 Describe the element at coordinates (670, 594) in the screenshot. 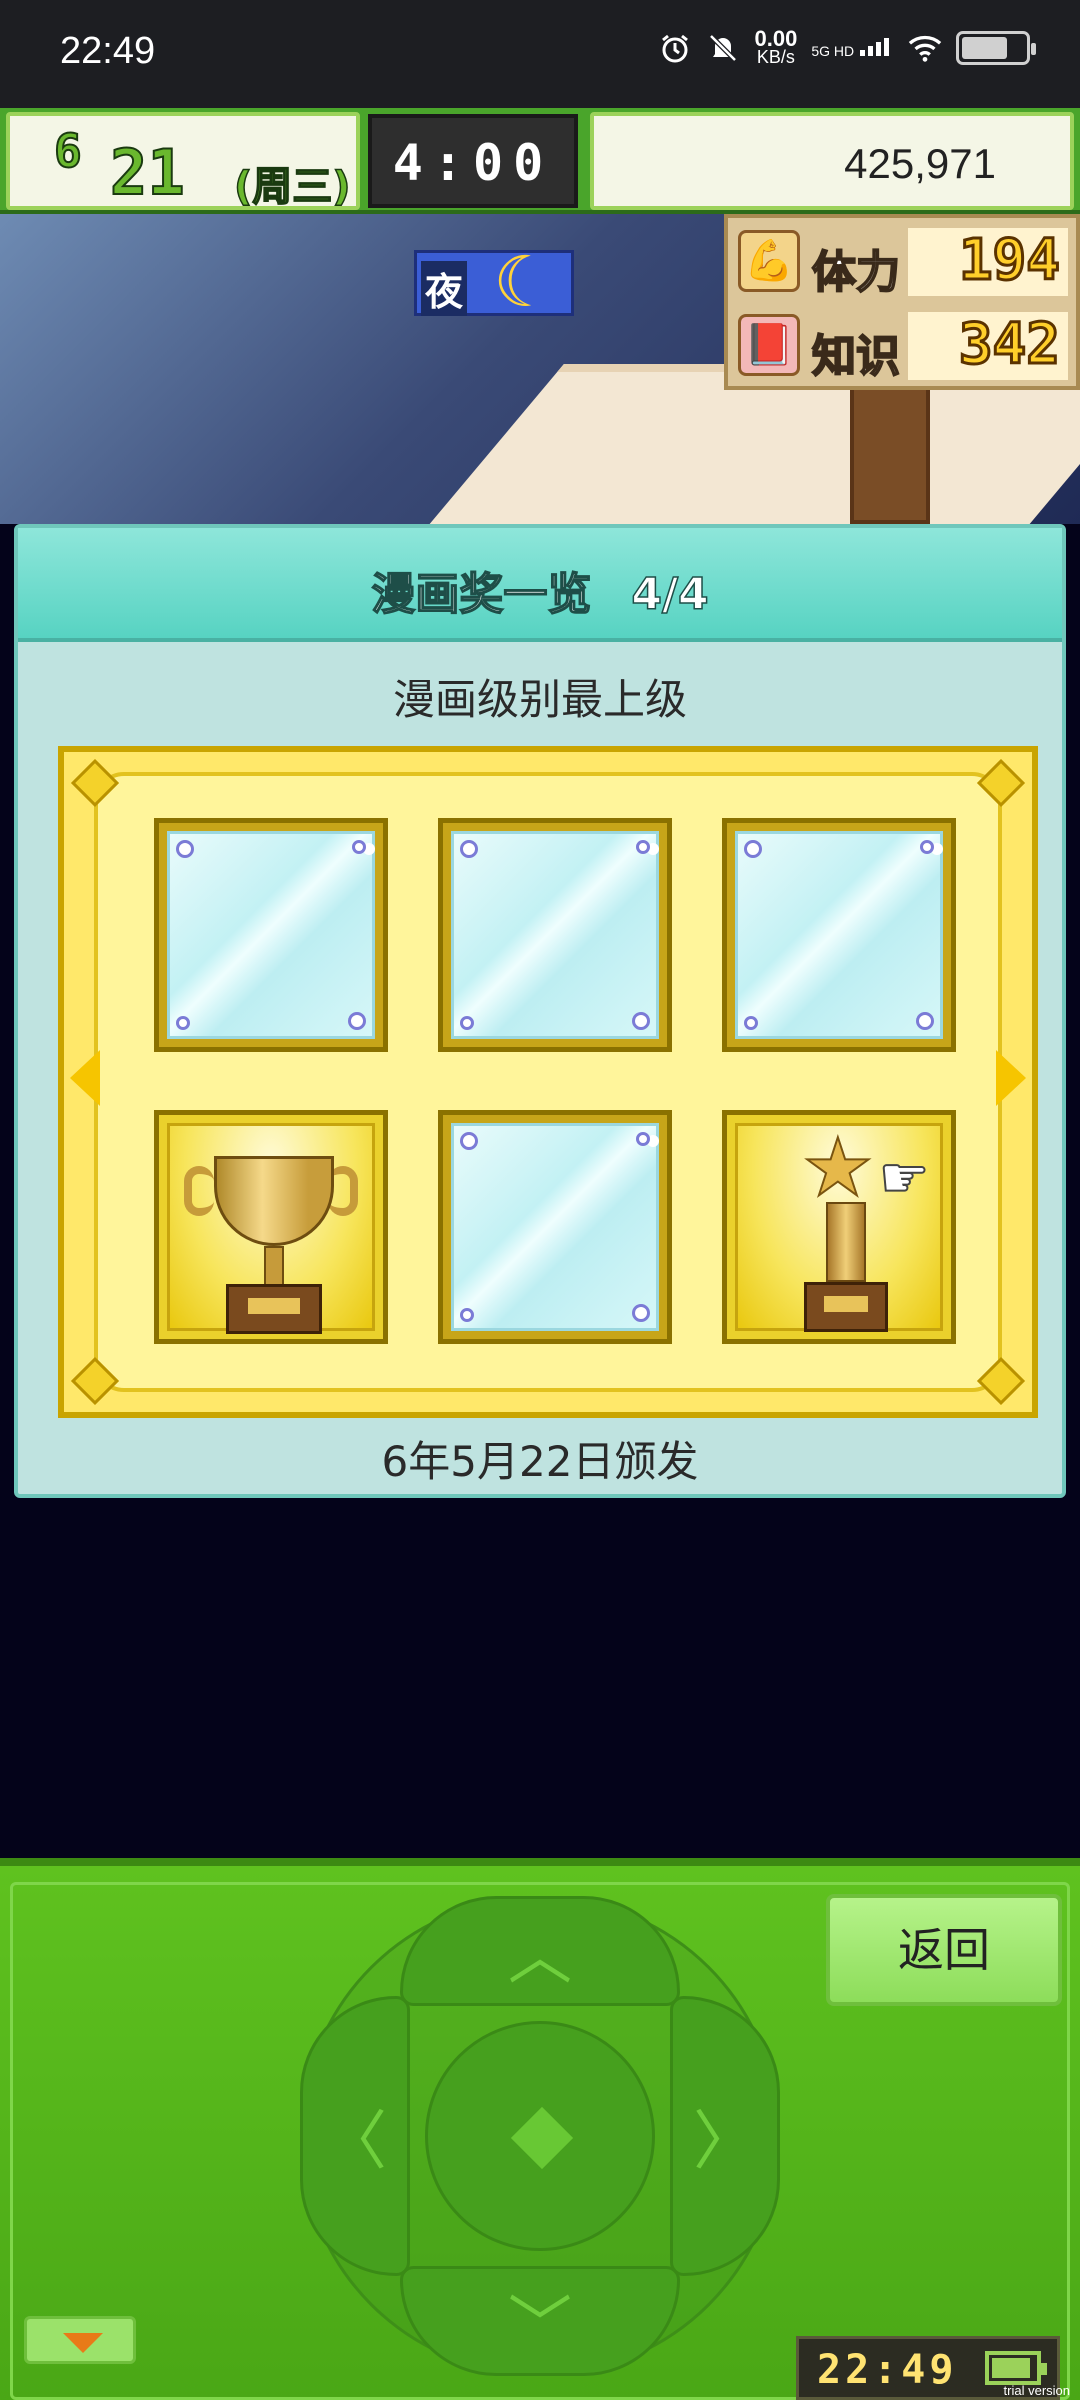

I see `page-counter: 4/4` at that location.